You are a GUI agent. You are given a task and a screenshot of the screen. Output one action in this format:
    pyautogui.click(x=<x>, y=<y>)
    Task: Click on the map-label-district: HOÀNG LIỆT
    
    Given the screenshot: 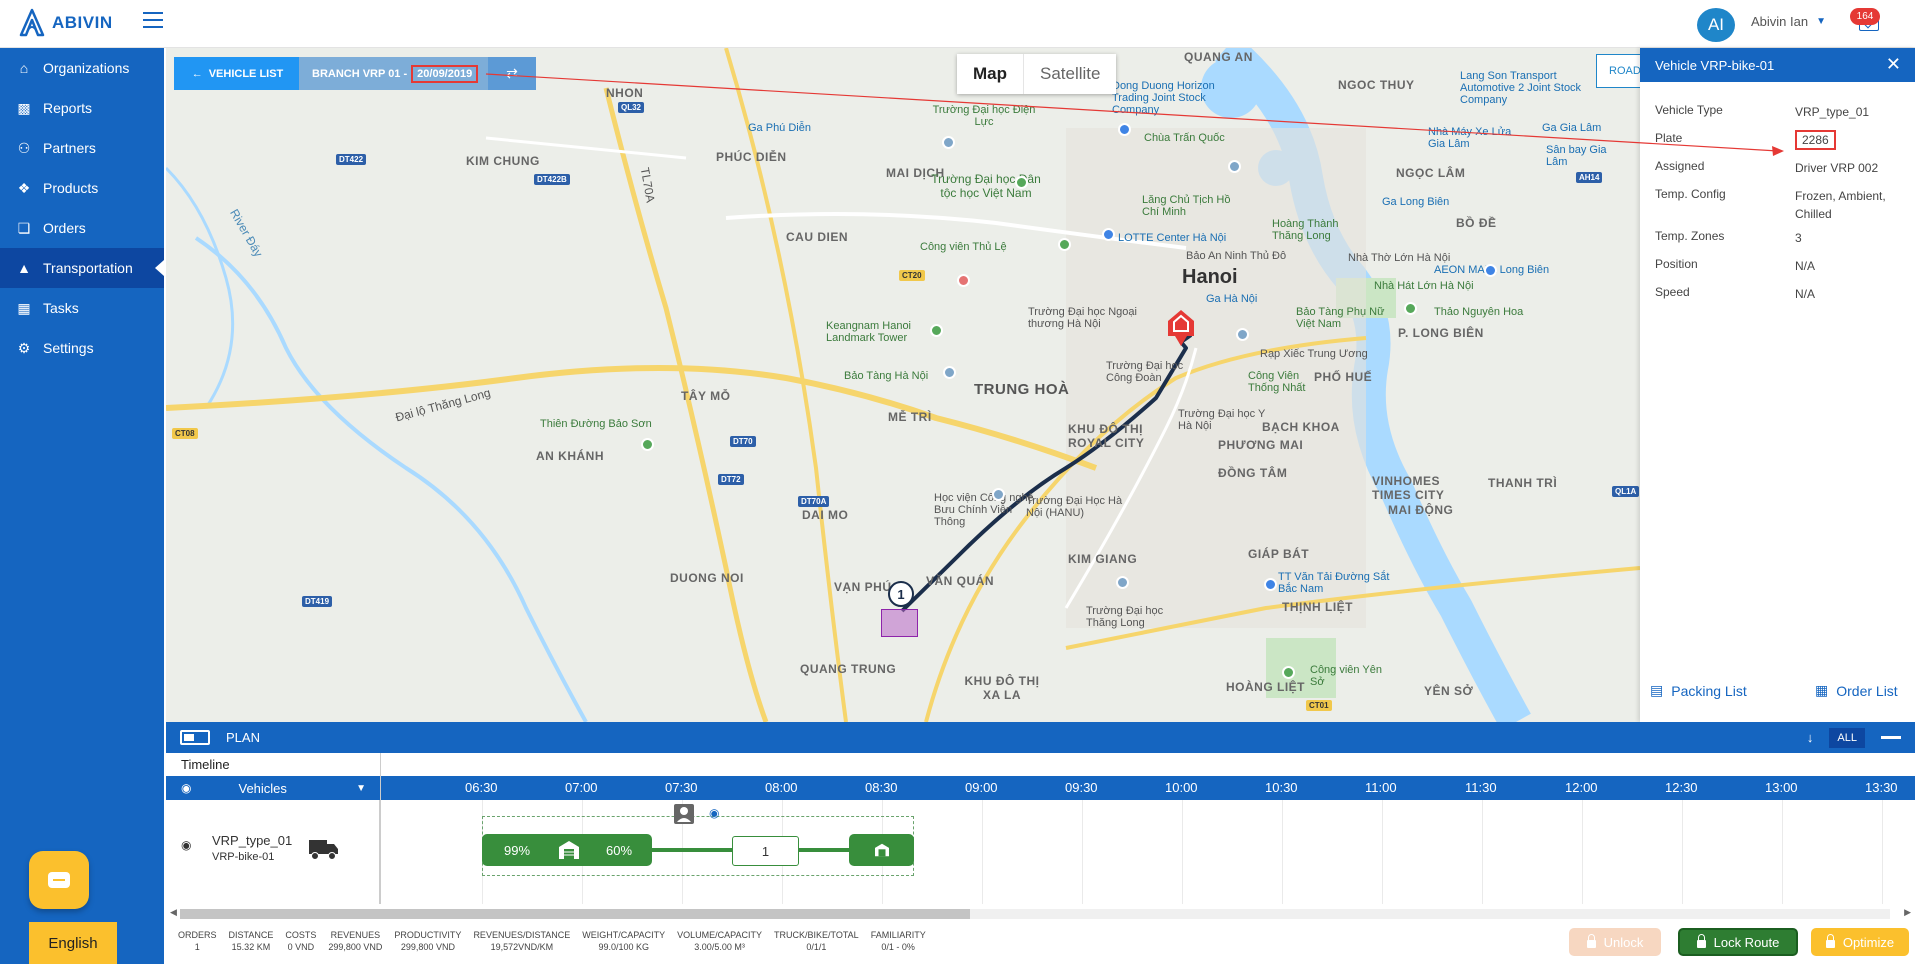 What is the action you would take?
    pyautogui.click(x=1265, y=687)
    